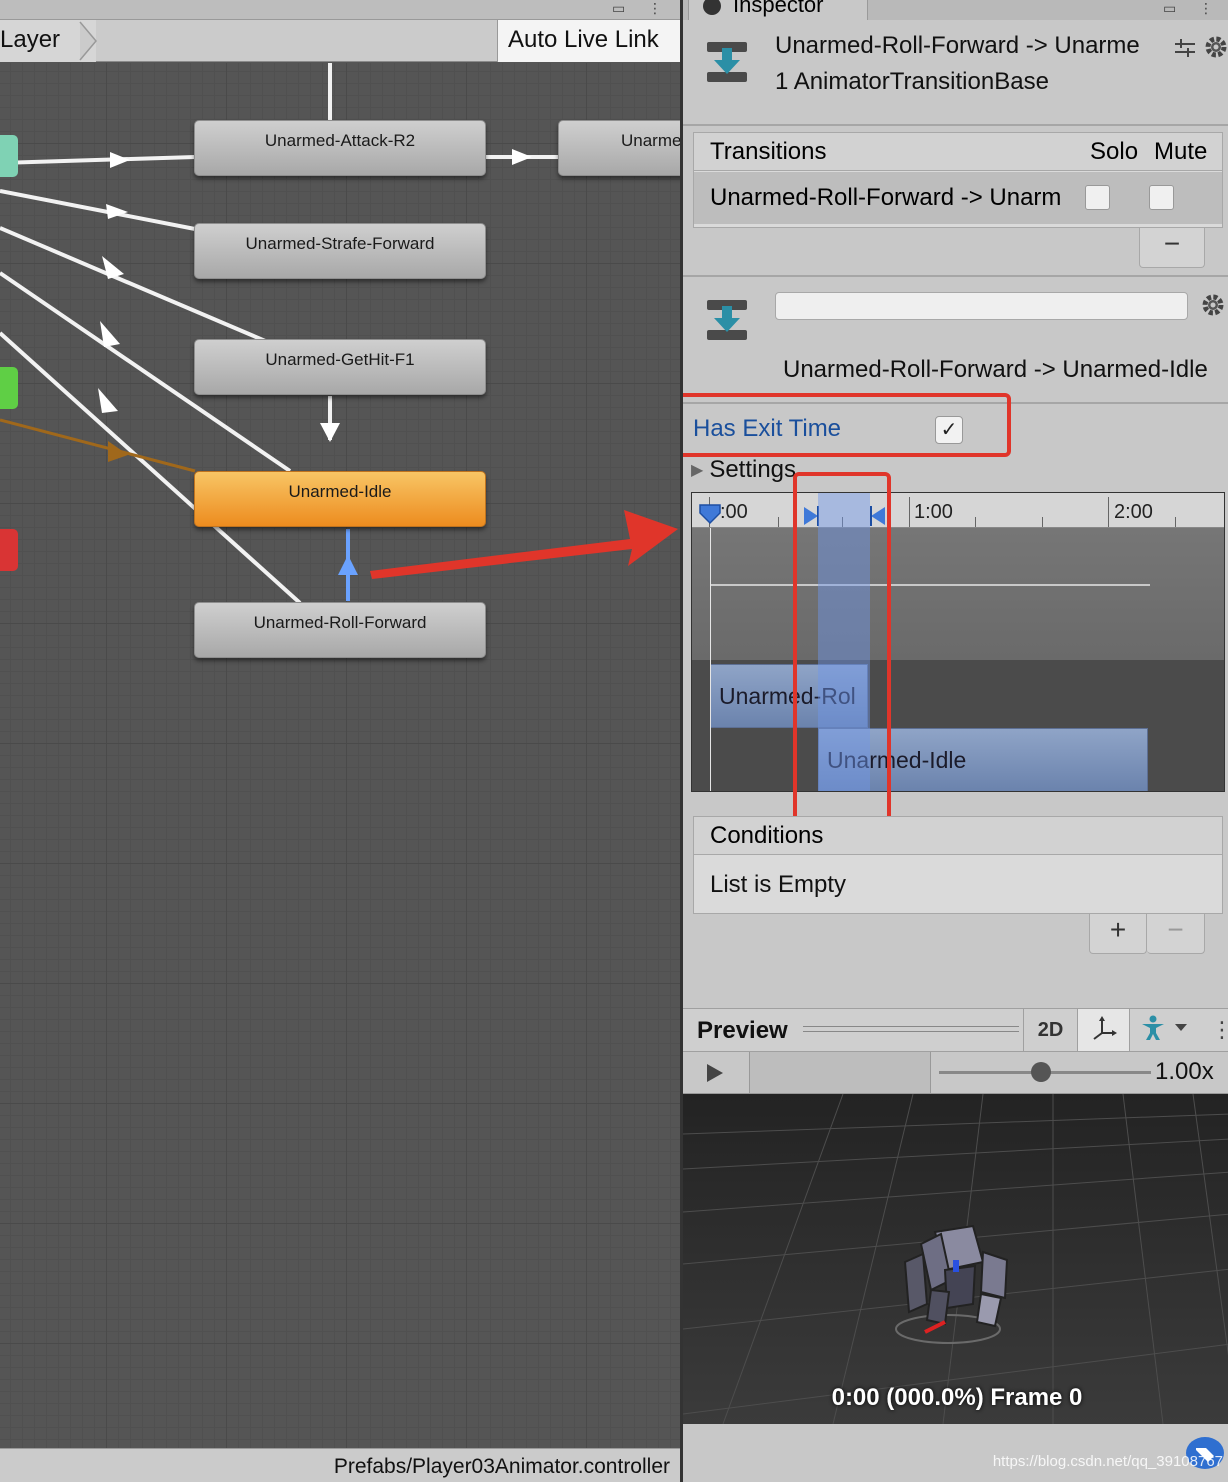 This screenshot has height=1482, width=1228. I want to click on tick-label-2: 2:00, so click(1133, 512).